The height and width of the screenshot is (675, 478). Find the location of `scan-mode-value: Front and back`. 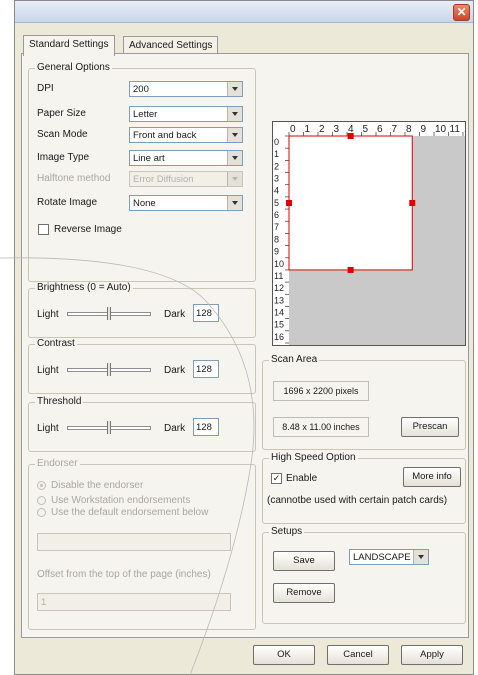

scan-mode-value: Front and back is located at coordinates (165, 135).